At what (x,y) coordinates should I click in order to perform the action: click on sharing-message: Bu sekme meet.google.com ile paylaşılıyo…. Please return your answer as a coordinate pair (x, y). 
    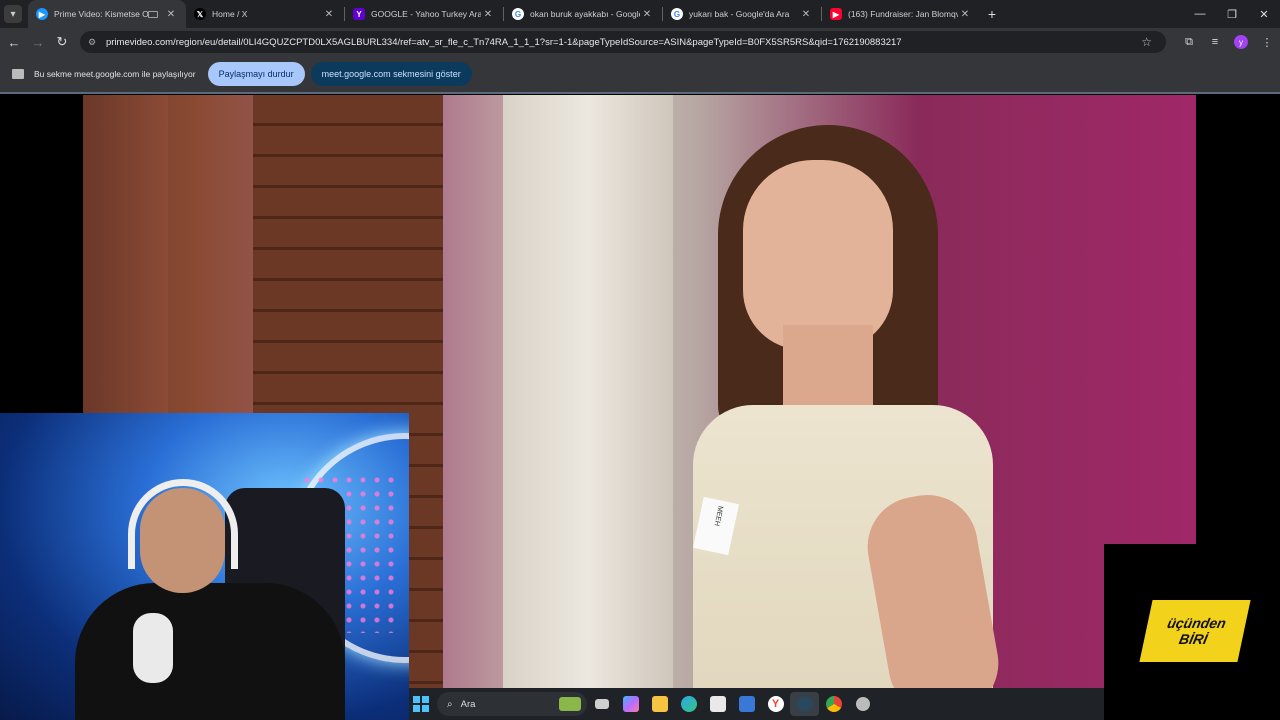
    Looking at the image, I should click on (115, 74).